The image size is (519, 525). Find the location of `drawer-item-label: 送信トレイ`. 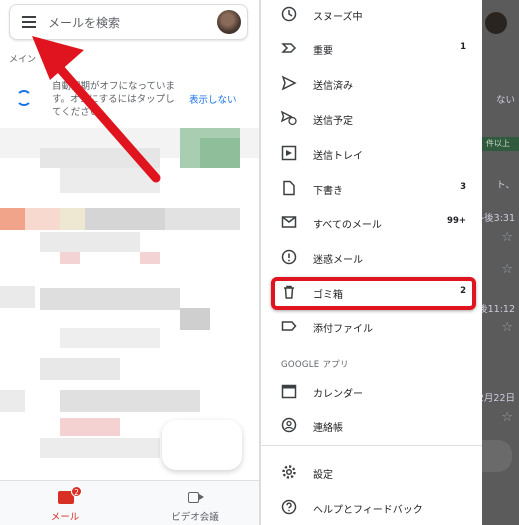

drawer-item-label: 送信トレイ is located at coordinates (338, 156).